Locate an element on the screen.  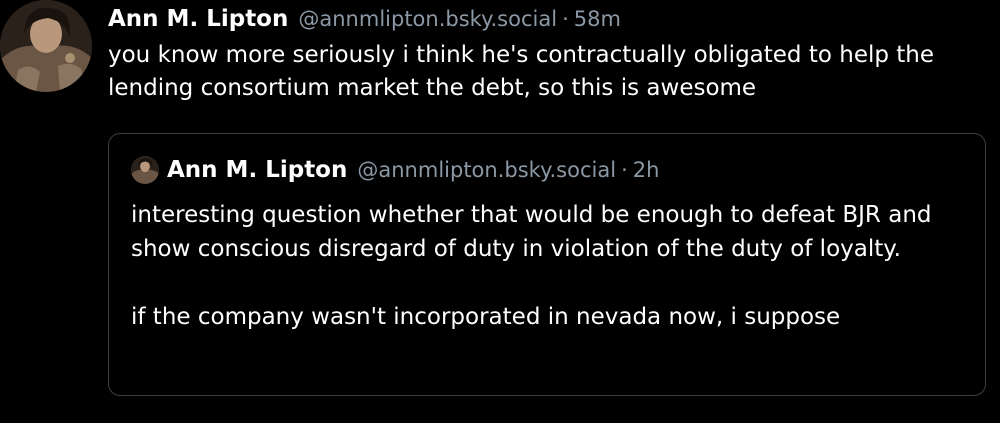
author-handle: @annmlipton.bsky.social is located at coordinates (427, 19).